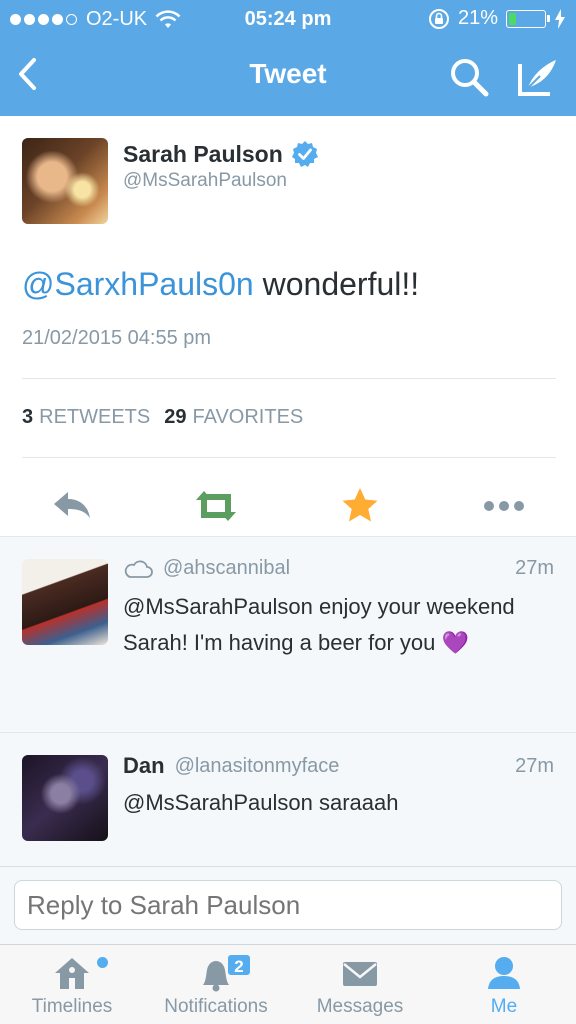 This screenshot has width=576, height=1024. I want to click on person-icon, so click(504, 973).